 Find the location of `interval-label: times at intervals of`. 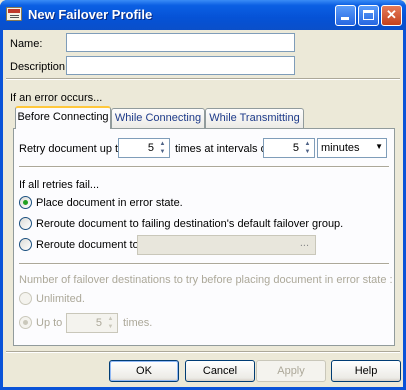

interval-label: times at intervals of is located at coordinates (222, 149).